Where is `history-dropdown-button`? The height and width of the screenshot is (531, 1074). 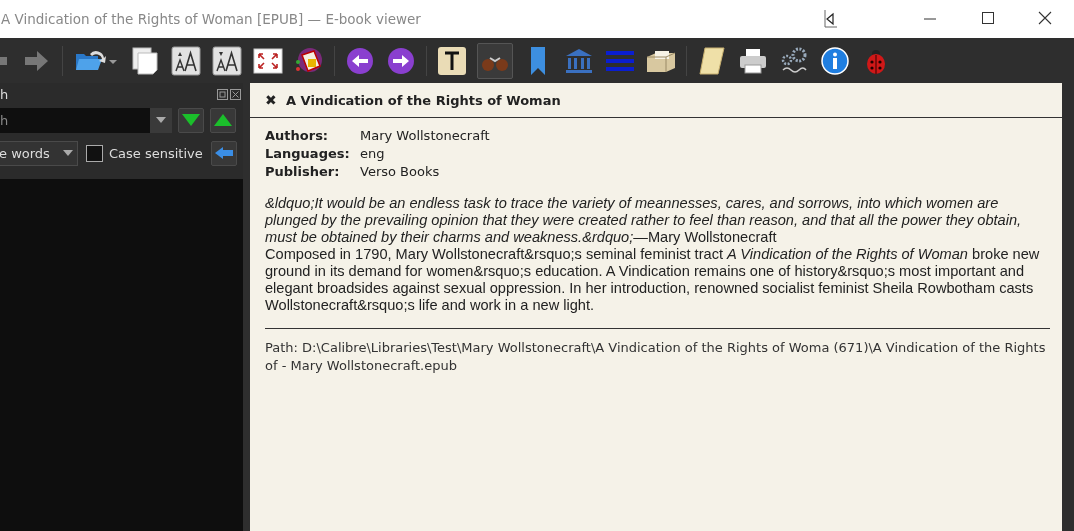 history-dropdown-button is located at coordinates (161, 120).